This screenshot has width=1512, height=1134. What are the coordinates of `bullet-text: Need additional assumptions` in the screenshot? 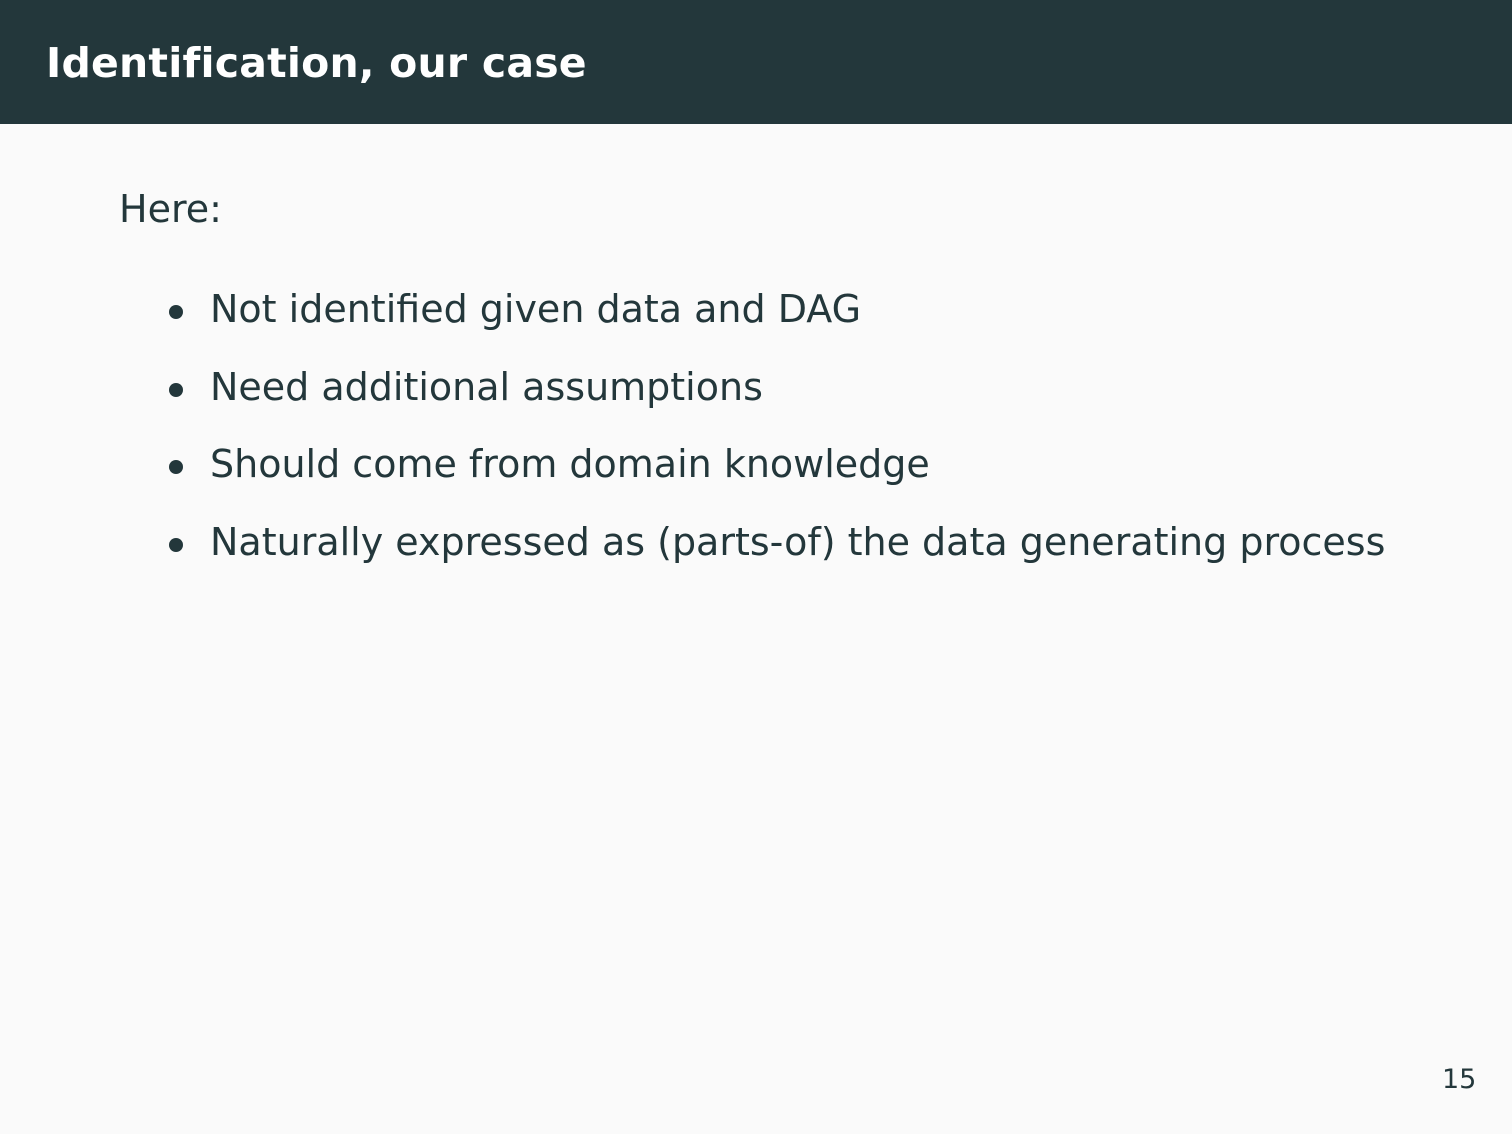 It's located at (486, 386).